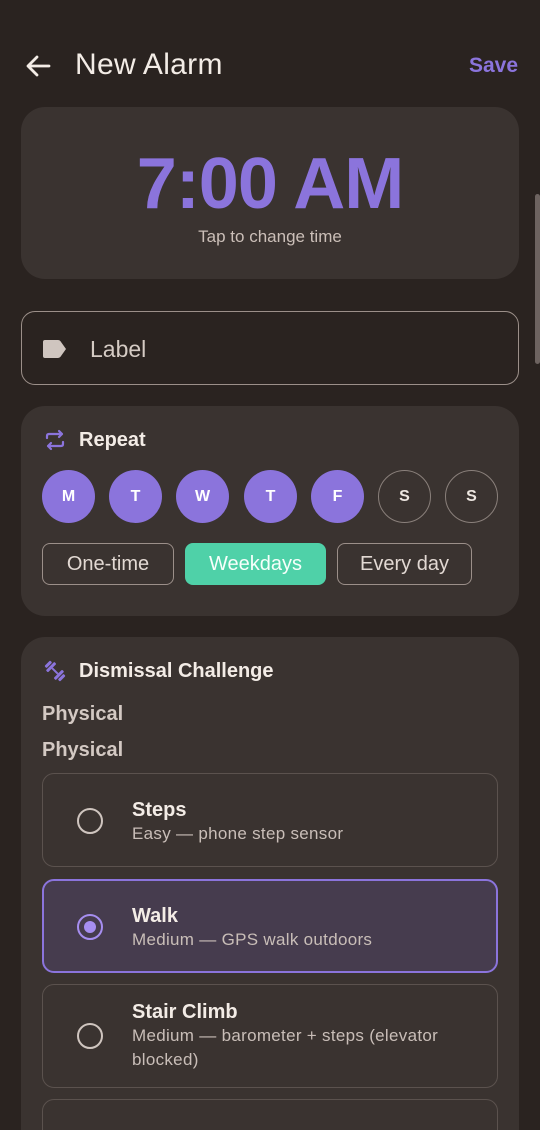  I want to click on scrollbar, so click(537, 279).